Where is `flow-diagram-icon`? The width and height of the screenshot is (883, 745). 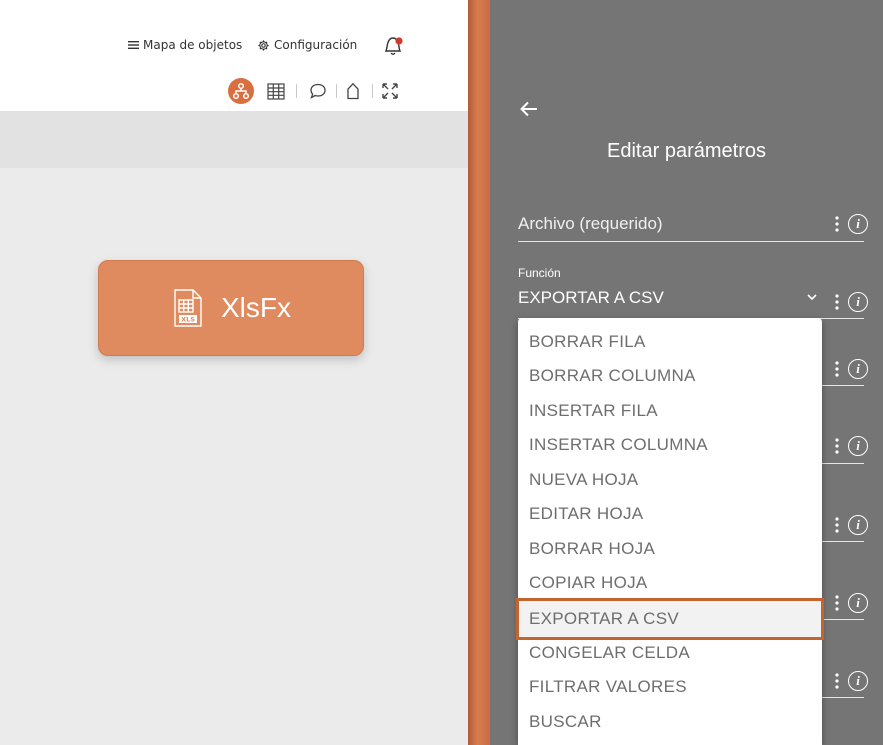
flow-diagram-icon is located at coordinates (241, 91).